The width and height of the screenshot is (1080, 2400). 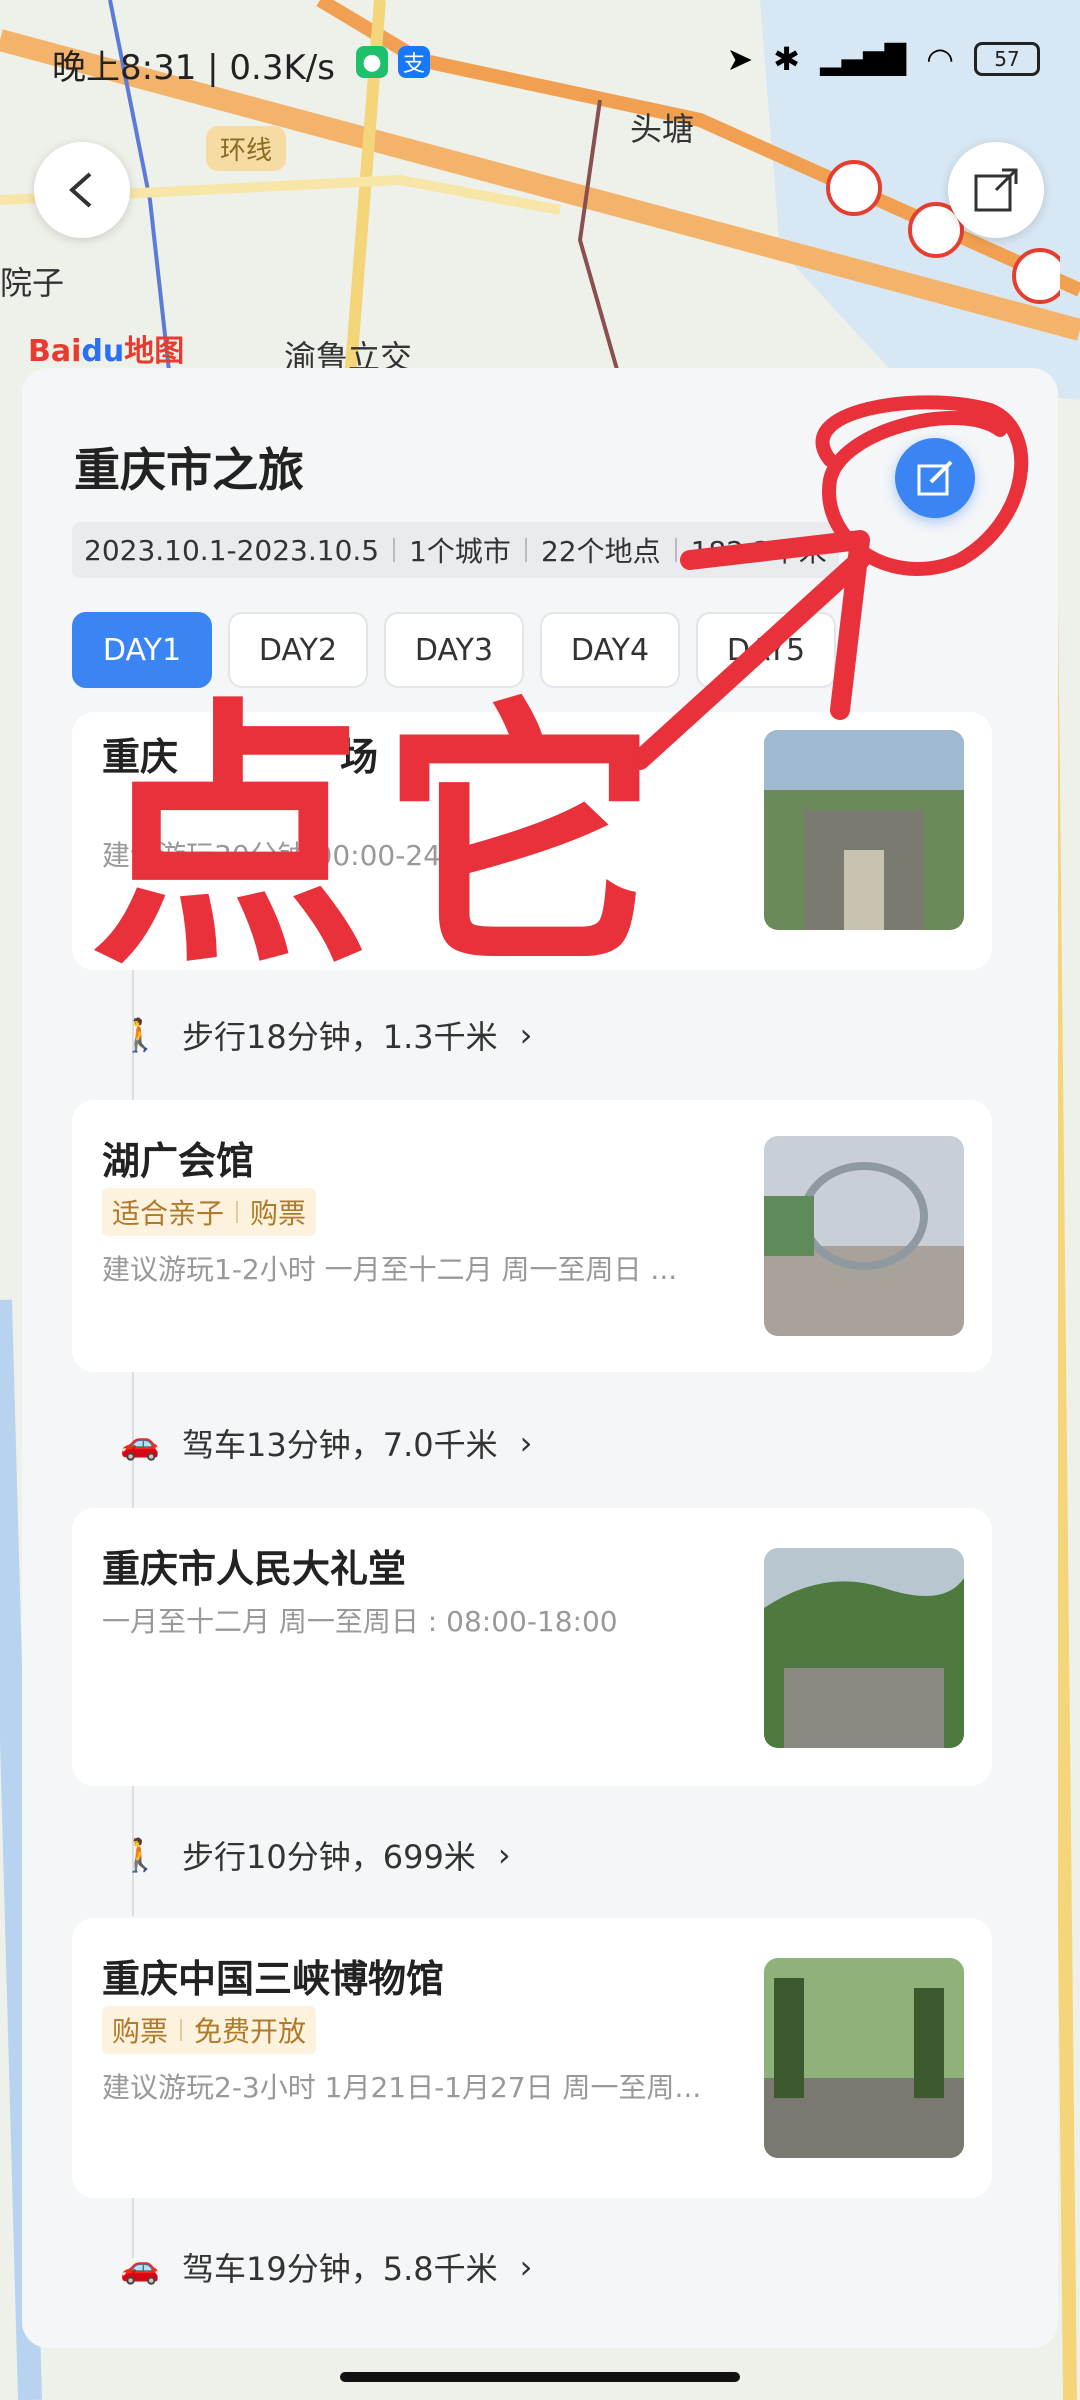 What do you see at coordinates (393, 62) in the screenshot?
I see `notification-icons: ● 支` at bounding box center [393, 62].